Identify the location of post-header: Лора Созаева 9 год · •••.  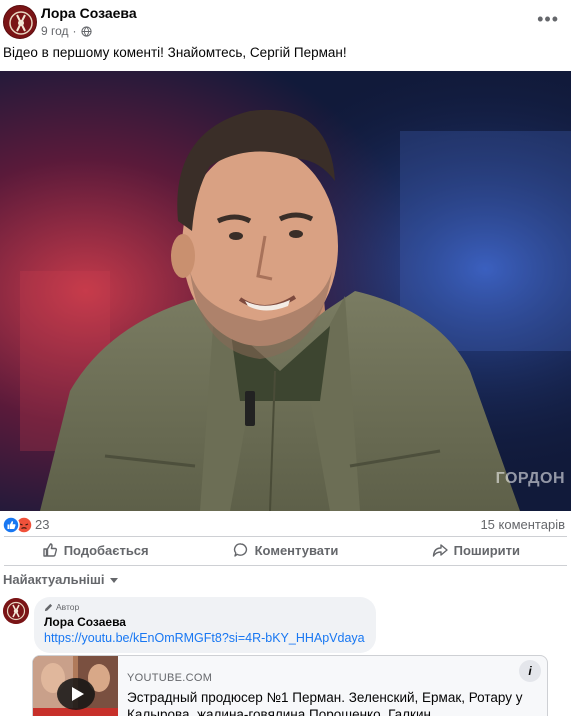
(285, 22).